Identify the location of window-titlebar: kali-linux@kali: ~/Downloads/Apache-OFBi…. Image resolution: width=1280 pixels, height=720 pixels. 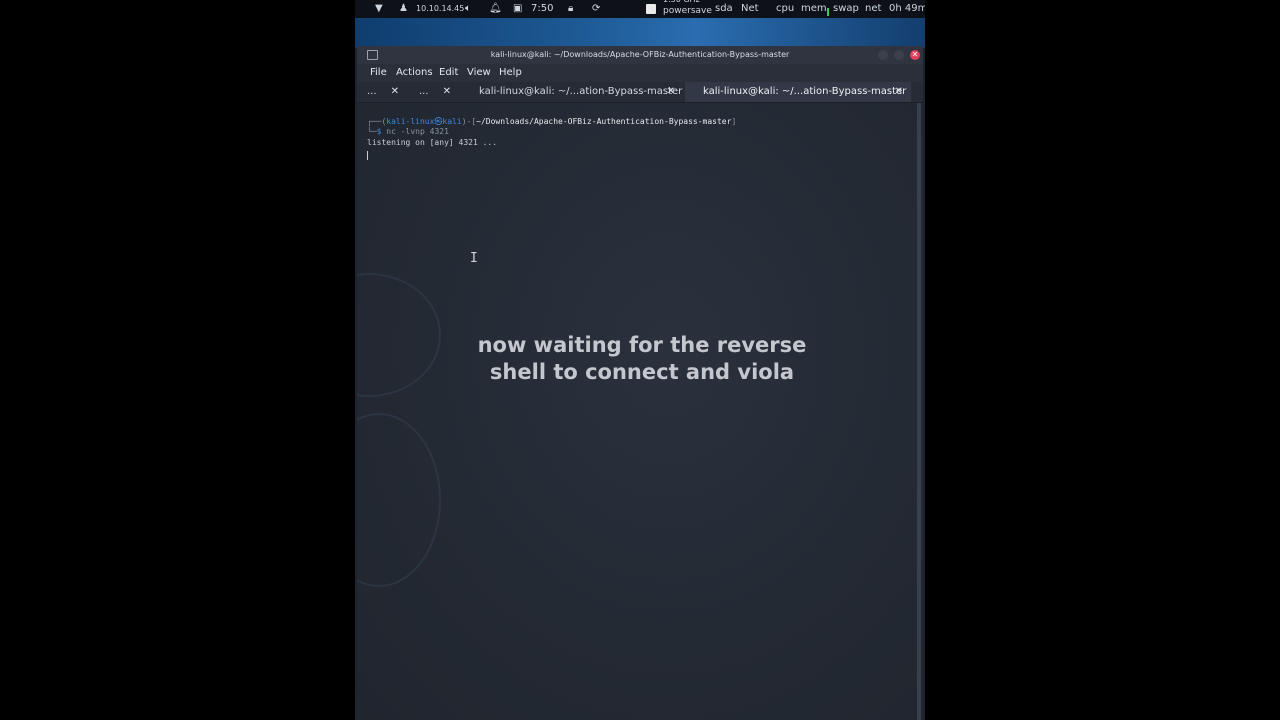
(640, 55).